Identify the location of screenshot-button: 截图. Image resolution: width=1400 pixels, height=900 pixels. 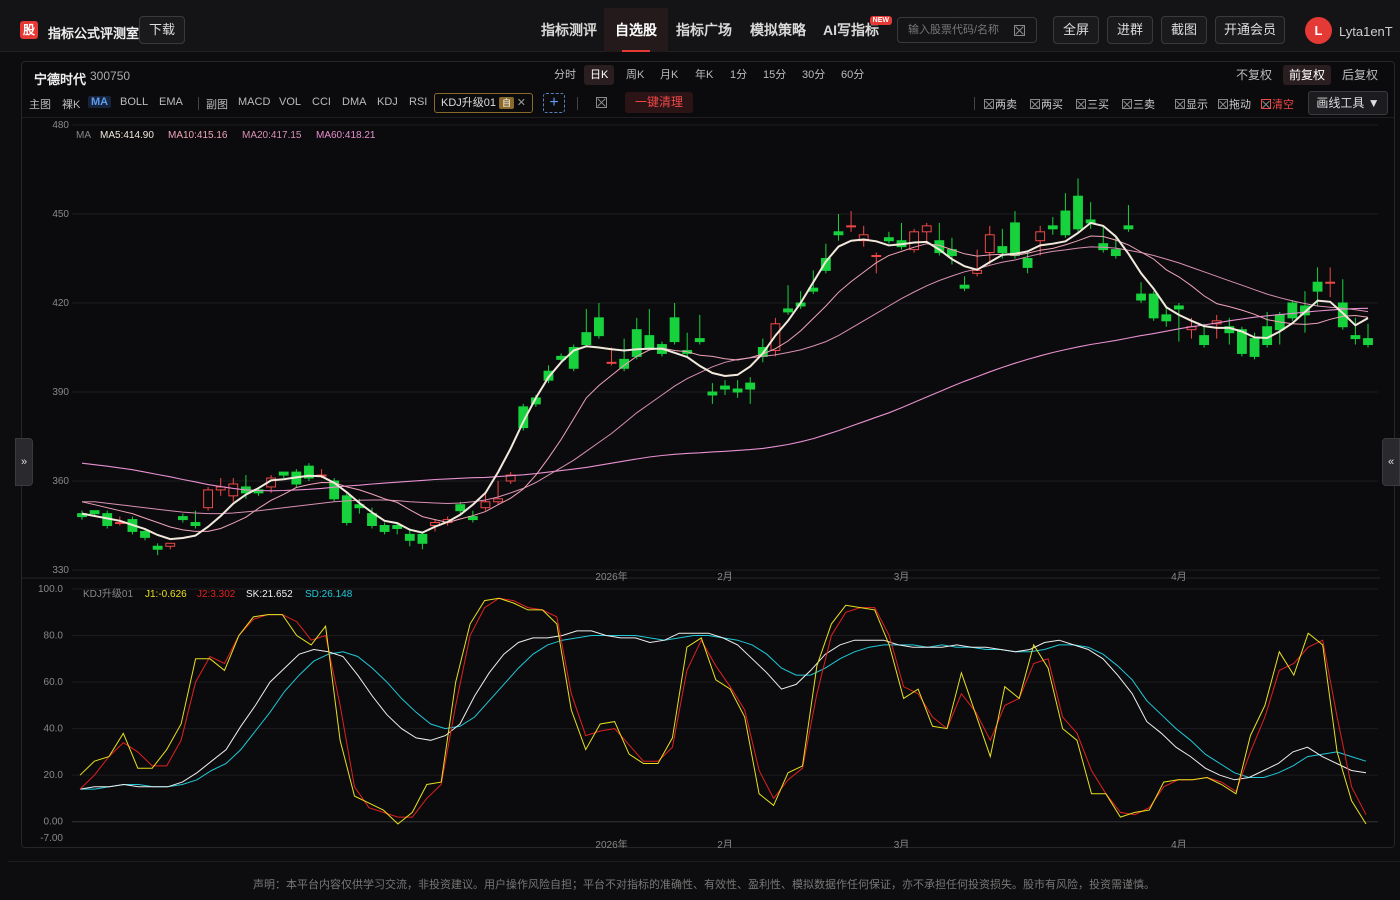
(1184, 30).